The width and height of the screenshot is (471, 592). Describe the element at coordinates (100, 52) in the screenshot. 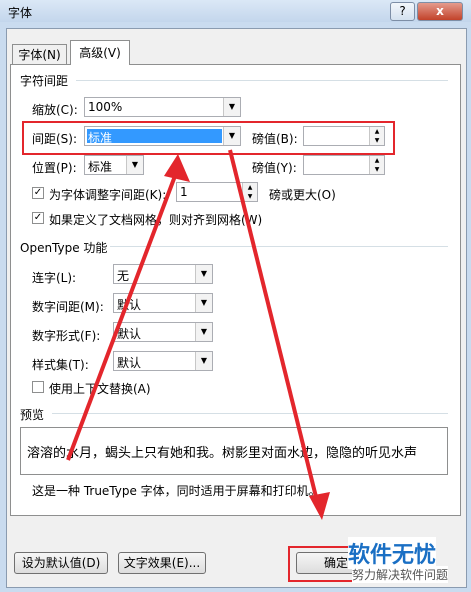

I see `tab-advanced: 高级(V)` at that location.